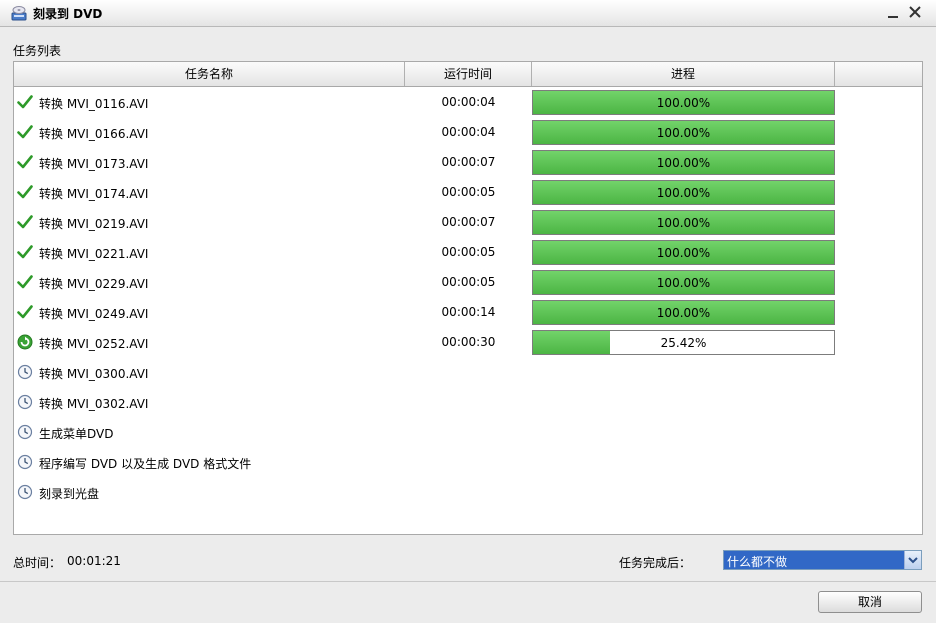 The width and height of the screenshot is (936, 623). What do you see at coordinates (468, 581) in the screenshot?
I see `footer-separator` at bounding box center [468, 581].